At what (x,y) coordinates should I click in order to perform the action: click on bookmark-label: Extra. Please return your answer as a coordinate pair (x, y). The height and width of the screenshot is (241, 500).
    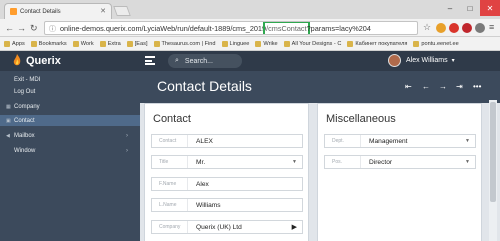
    Looking at the image, I should click on (114, 43).